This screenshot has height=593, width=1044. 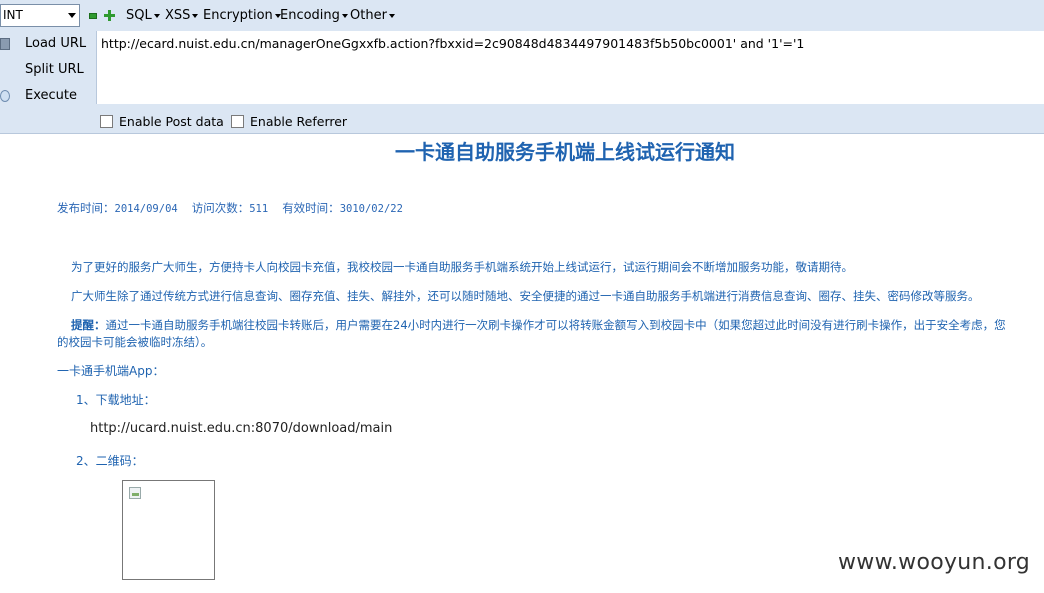 What do you see at coordinates (51, 95) in the screenshot?
I see `execute-label: Execute` at bounding box center [51, 95].